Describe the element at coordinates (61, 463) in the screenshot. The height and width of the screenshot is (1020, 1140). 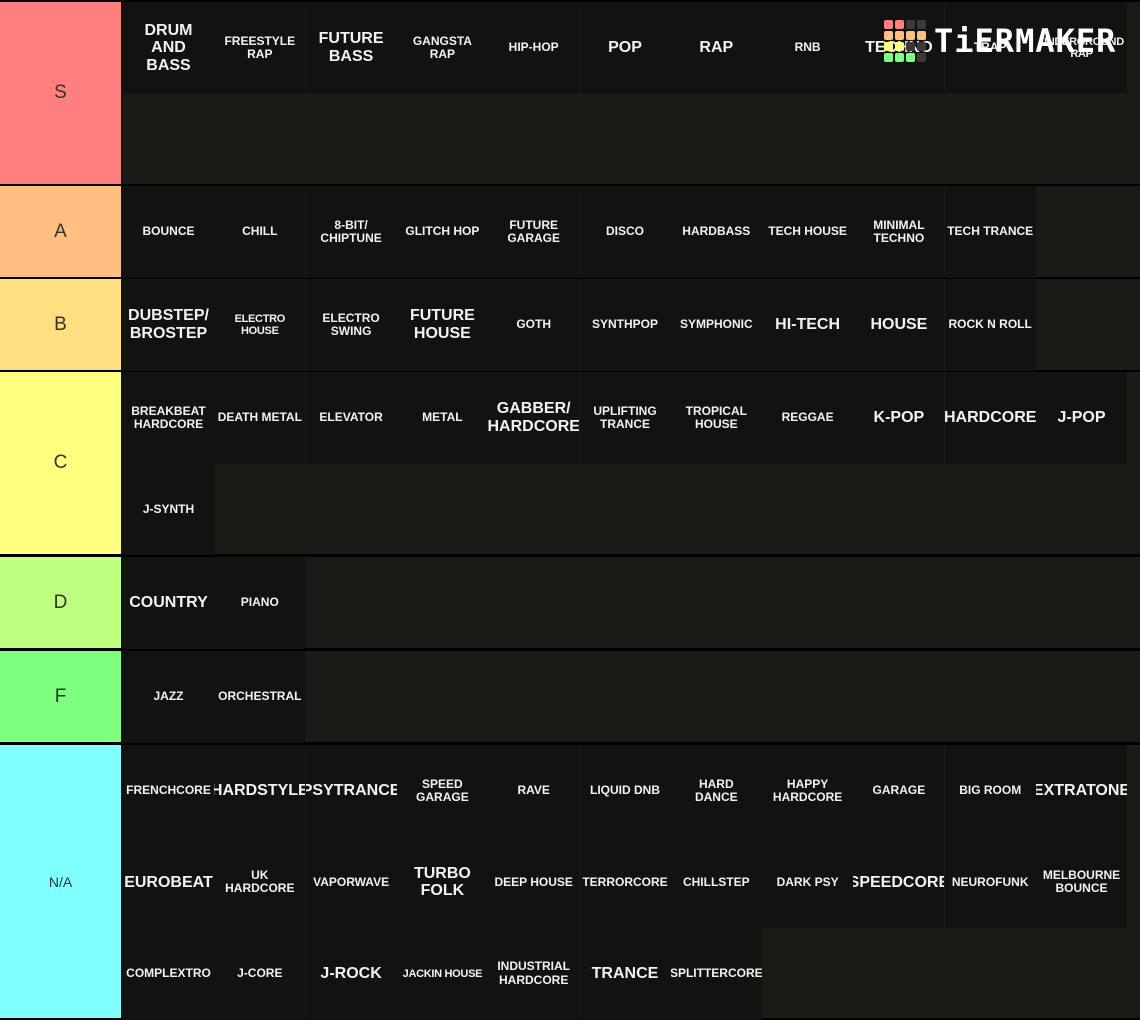
I see `tier-label: C` at that location.